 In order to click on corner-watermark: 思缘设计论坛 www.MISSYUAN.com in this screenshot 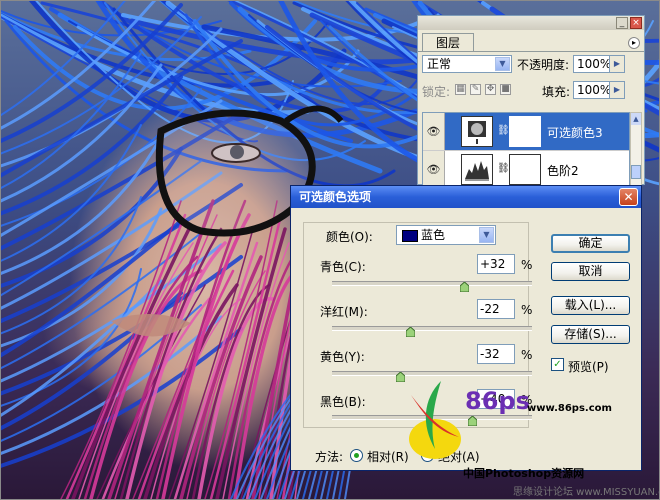, I will do `click(586, 492)`.